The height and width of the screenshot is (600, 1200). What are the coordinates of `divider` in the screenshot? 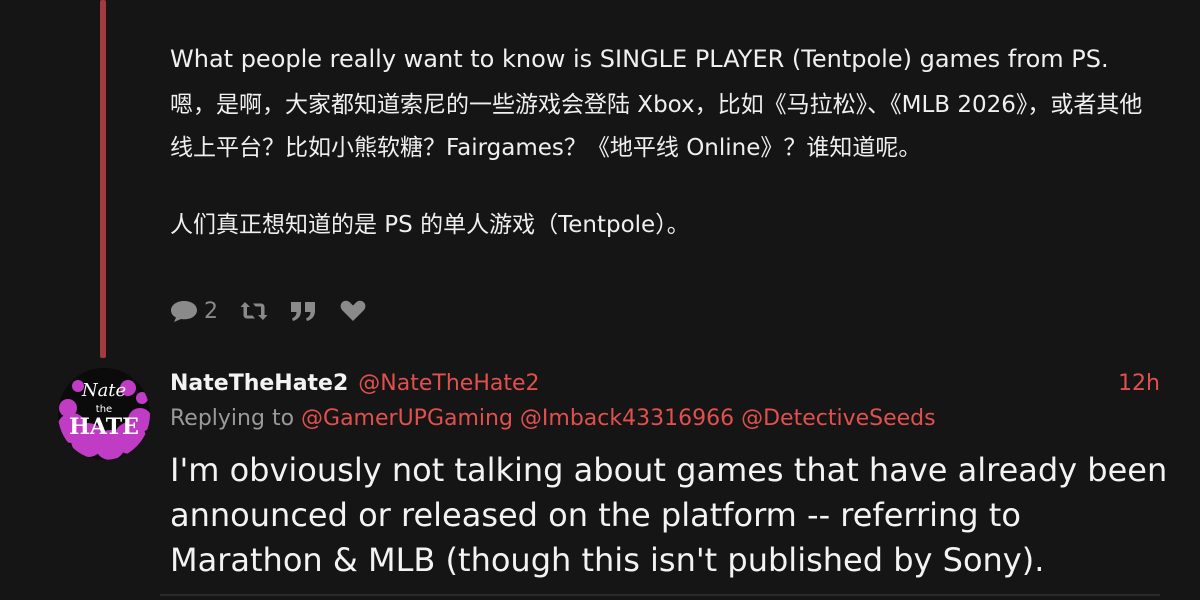 It's located at (660, 595).